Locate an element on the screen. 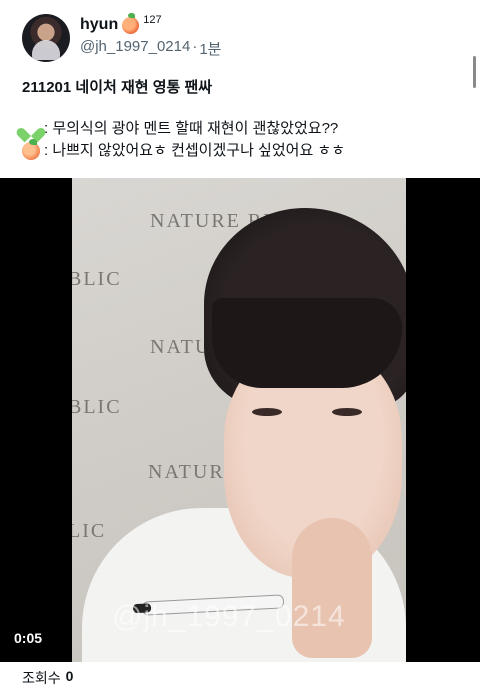 This screenshot has height=689, width=480. wall-text: NATU is located at coordinates (181, 347).